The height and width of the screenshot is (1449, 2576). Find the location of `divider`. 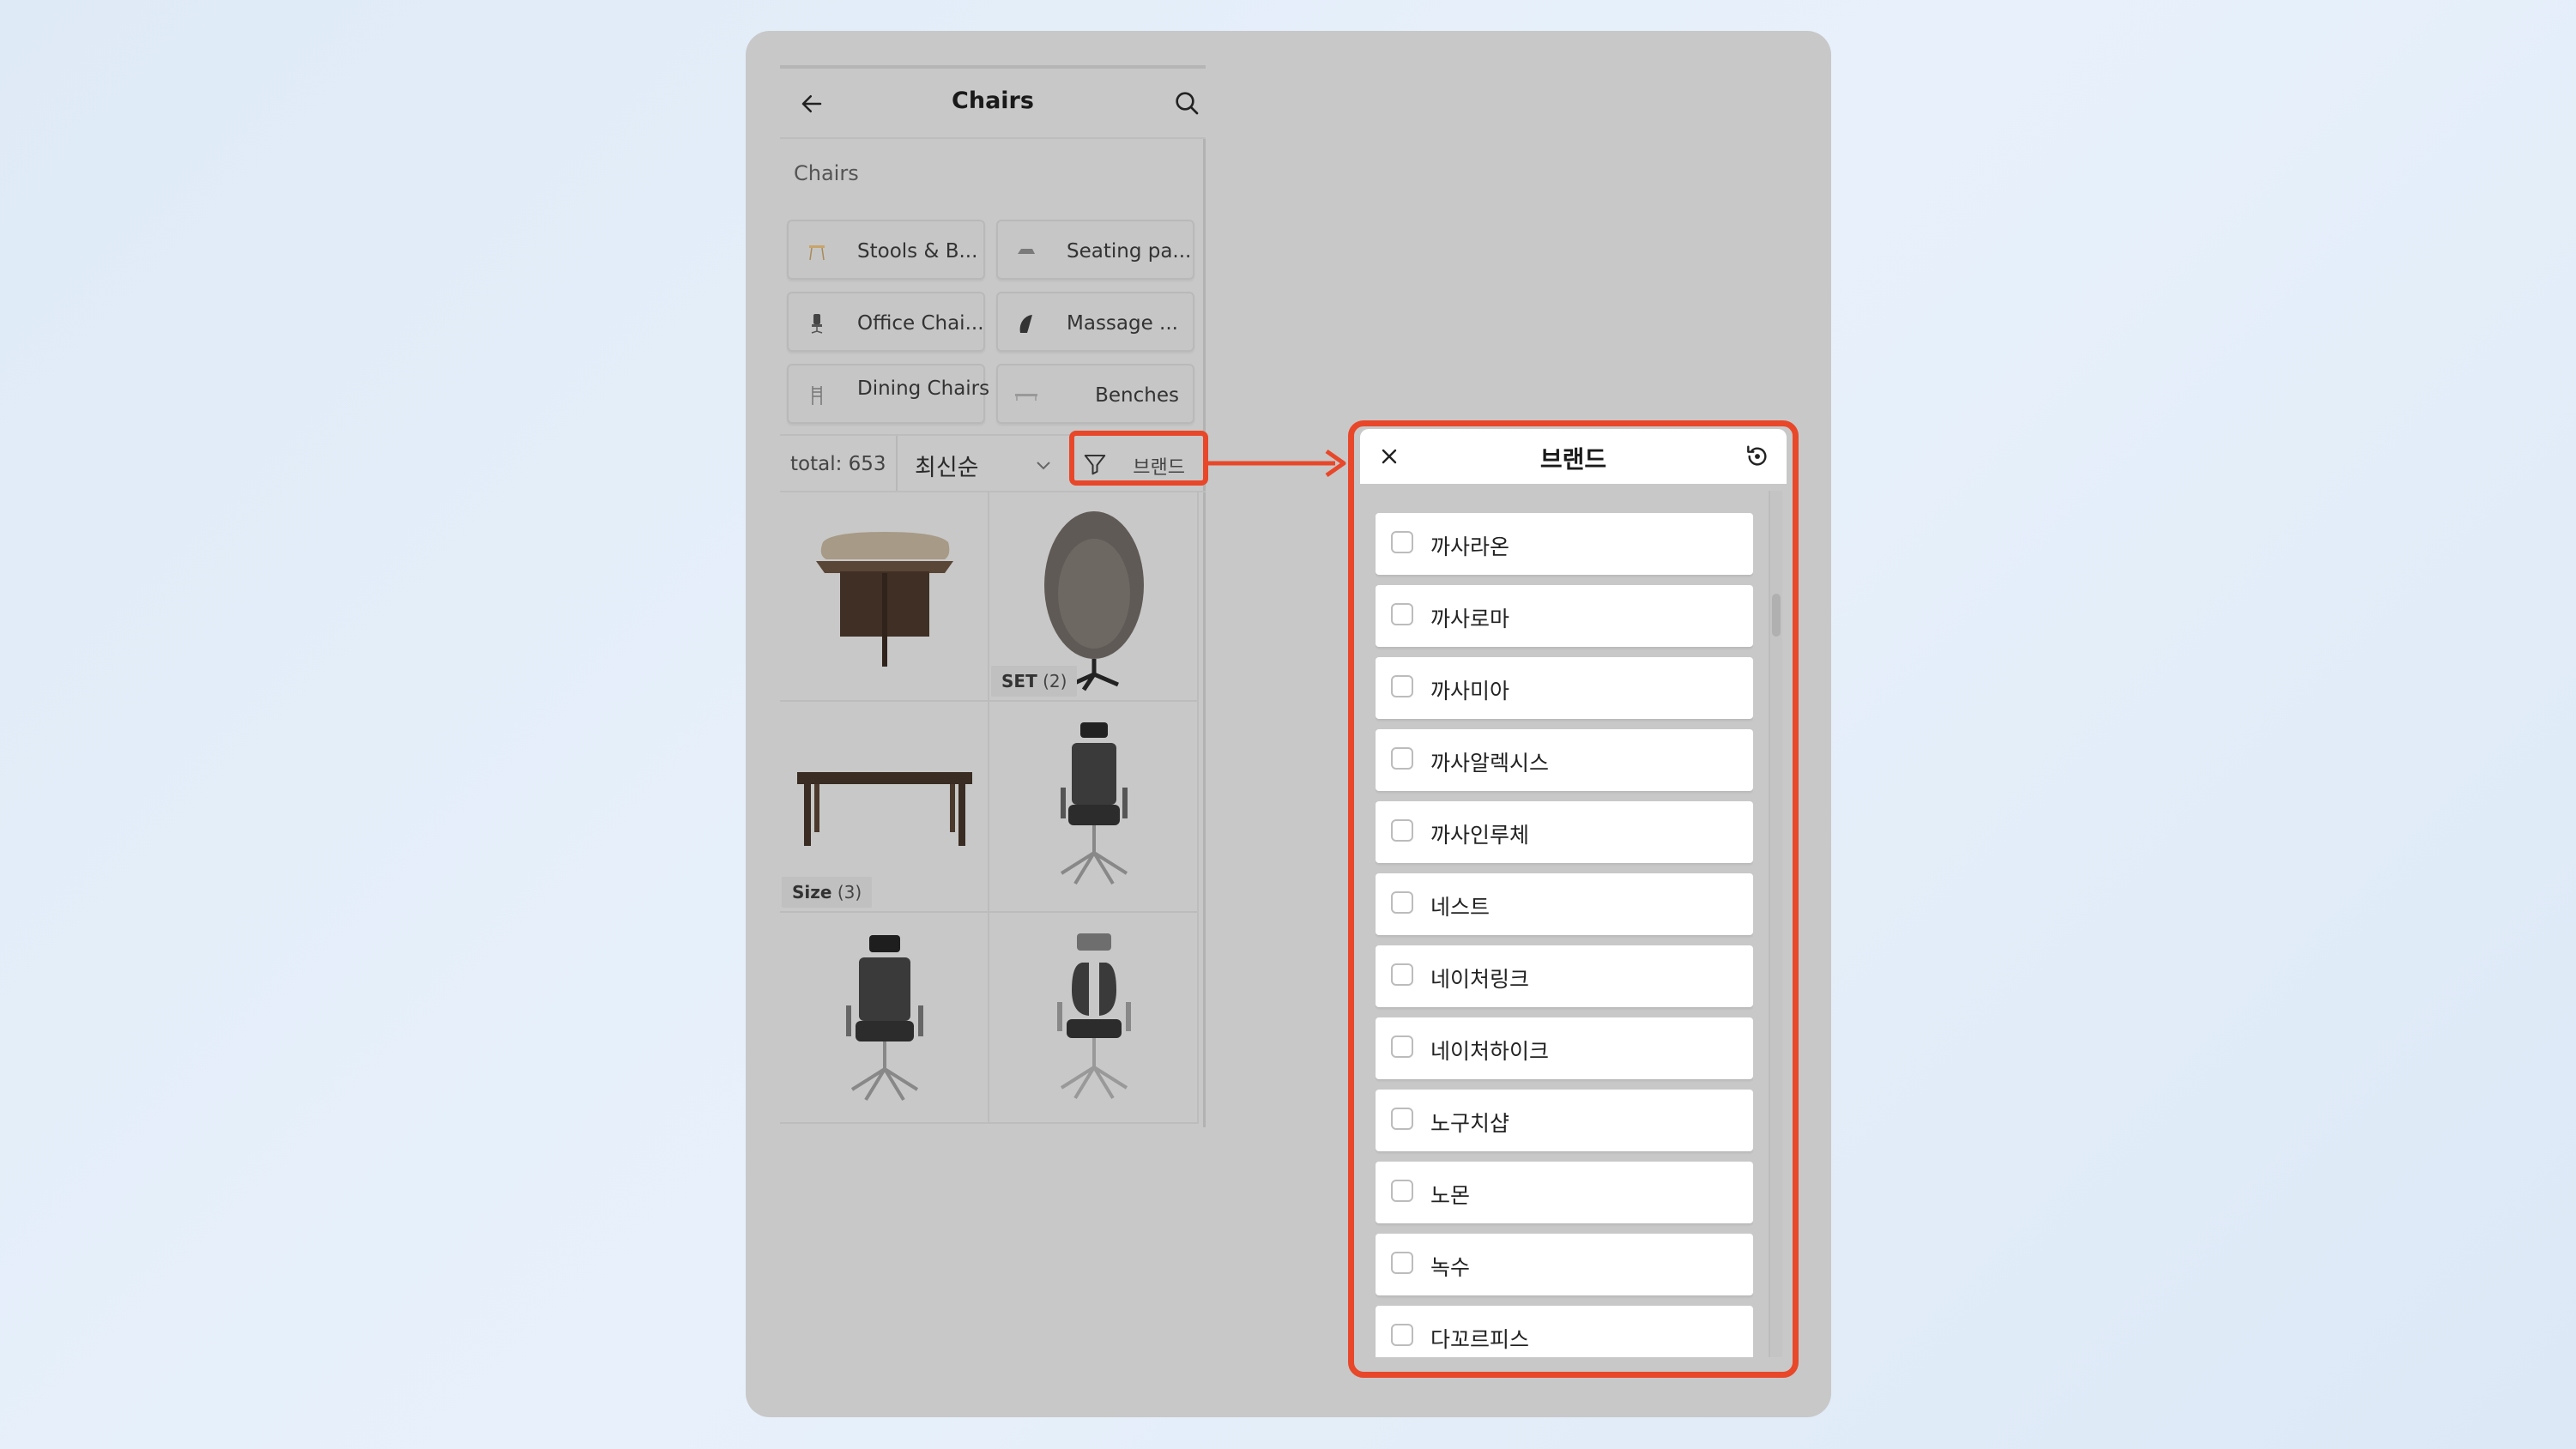

divider is located at coordinates (897, 463).